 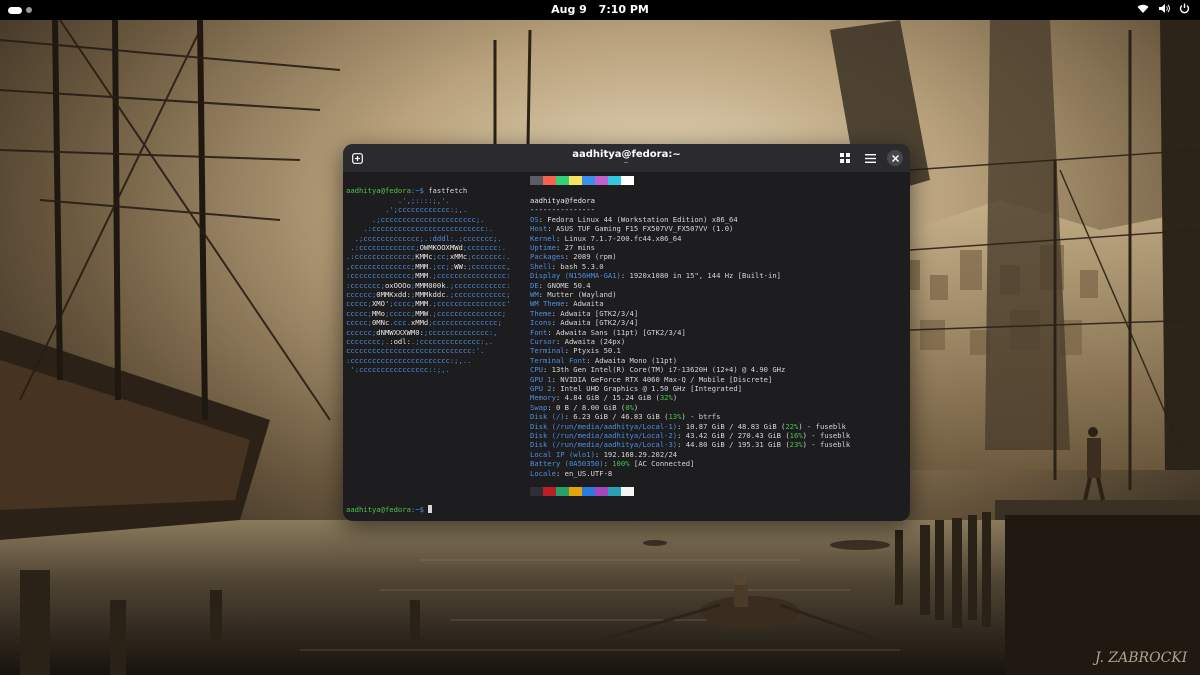 I want to click on terminal-headerbar: aadhitya@fedora:~ ~, so click(x=626, y=158).